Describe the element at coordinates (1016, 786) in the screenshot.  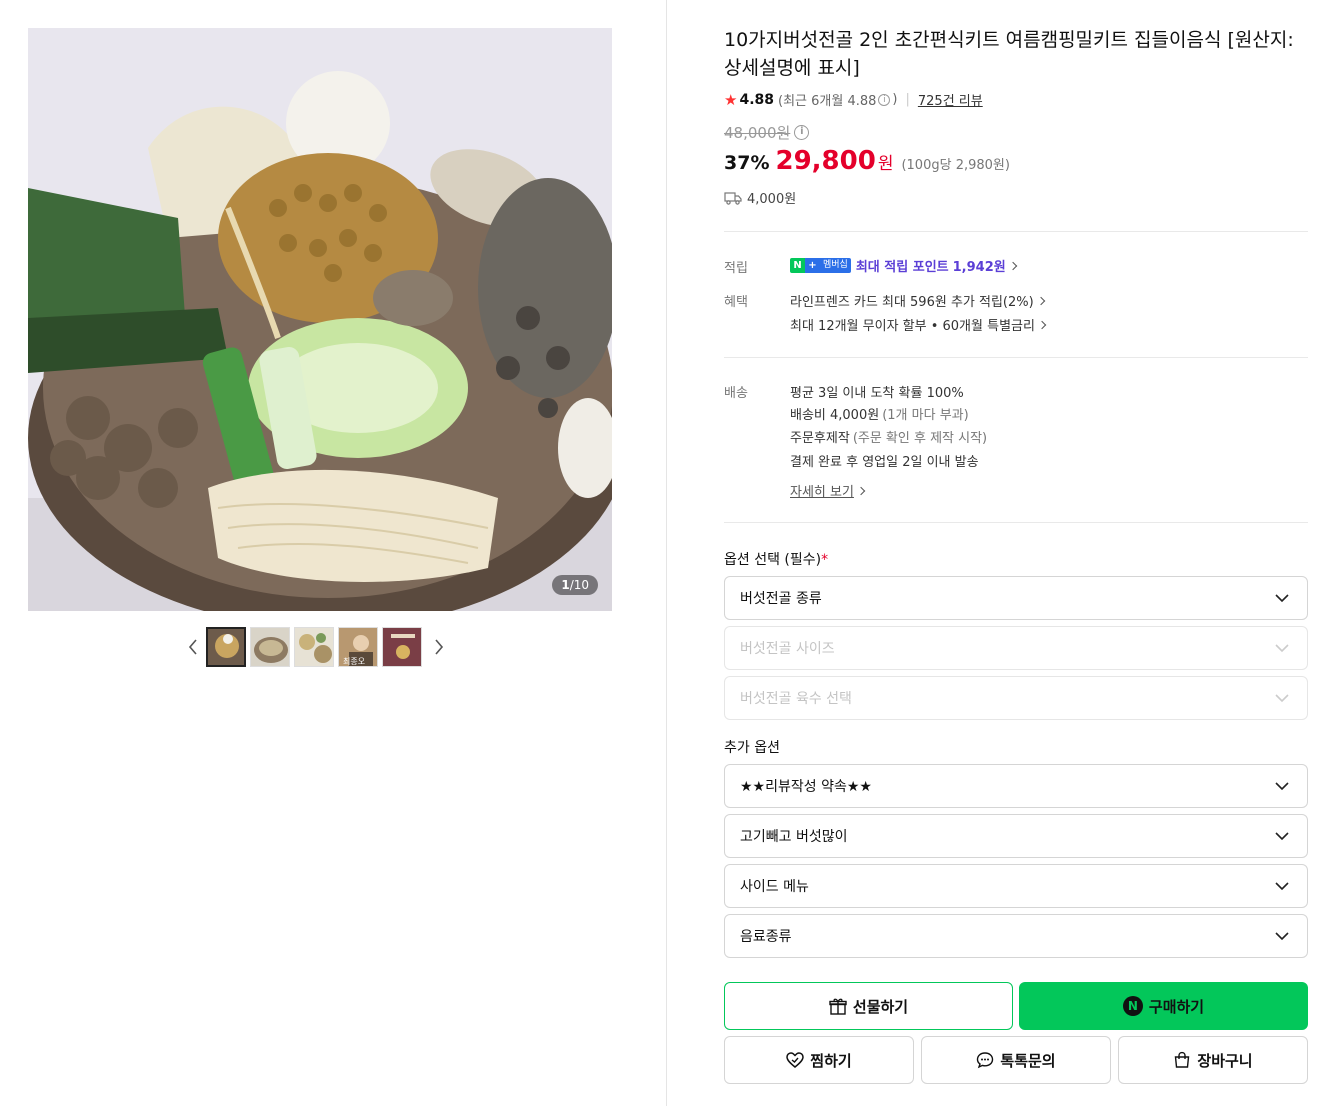
I see `extra-option-review: ★★리뷰작성 약속★★` at that location.